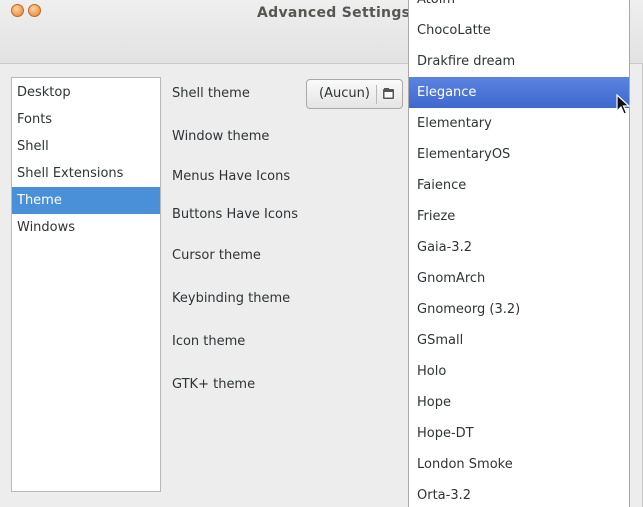 This screenshot has height=507, width=643. What do you see at coordinates (519, 247) in the screenshot?
I see `menu-item: Gaia-3.2` at bounding box center [519, 247].